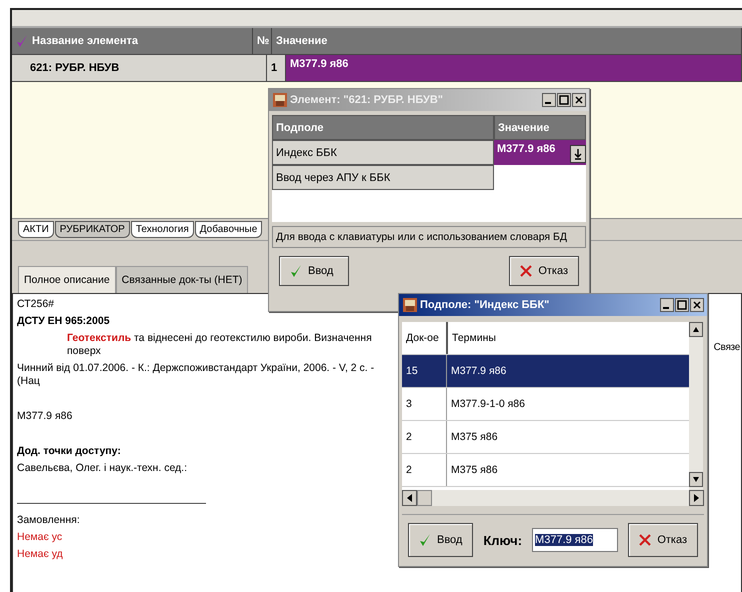  I want to click on table-cell: Ввод через АПУ к ББК, so click(383, 177).